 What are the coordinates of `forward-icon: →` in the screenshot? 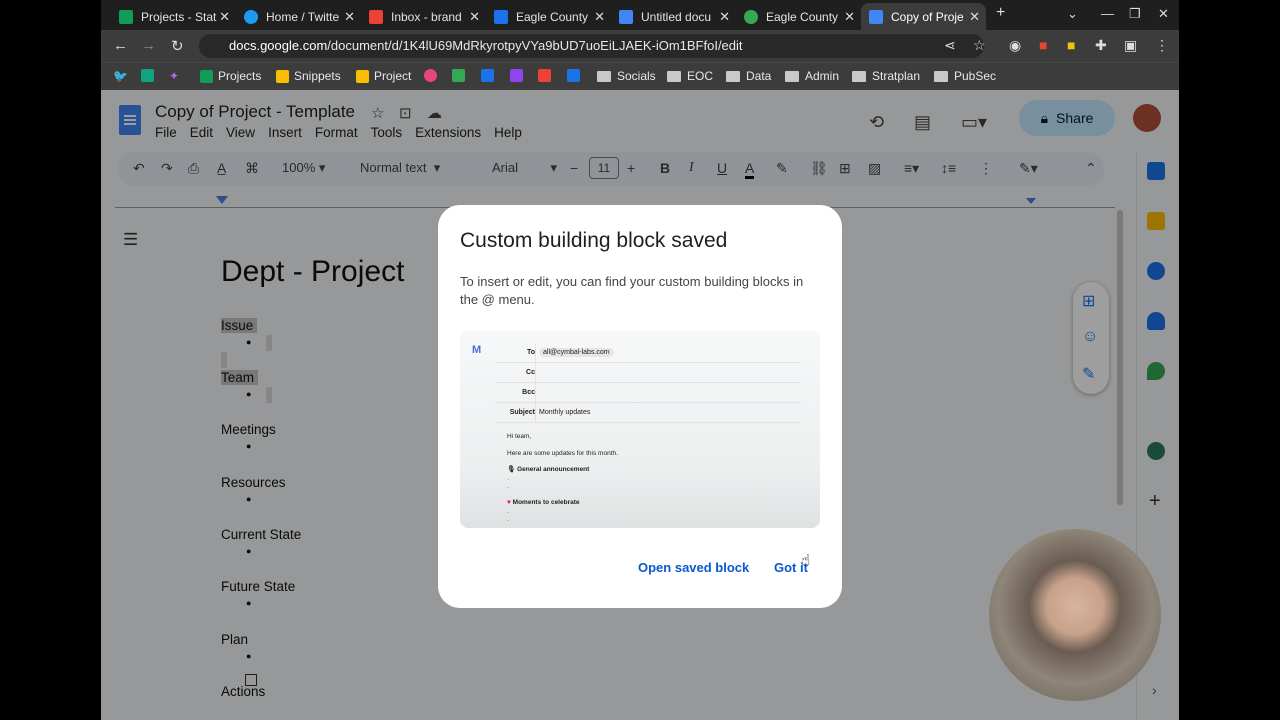 It's located at (148, 45).